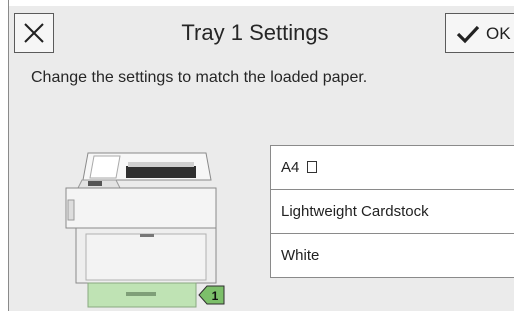  What do you see at coordinates (355, 211) in the screenshot?
I see `paper-type-value: Lightweight Cardstock` at bounding box center [355, 211].